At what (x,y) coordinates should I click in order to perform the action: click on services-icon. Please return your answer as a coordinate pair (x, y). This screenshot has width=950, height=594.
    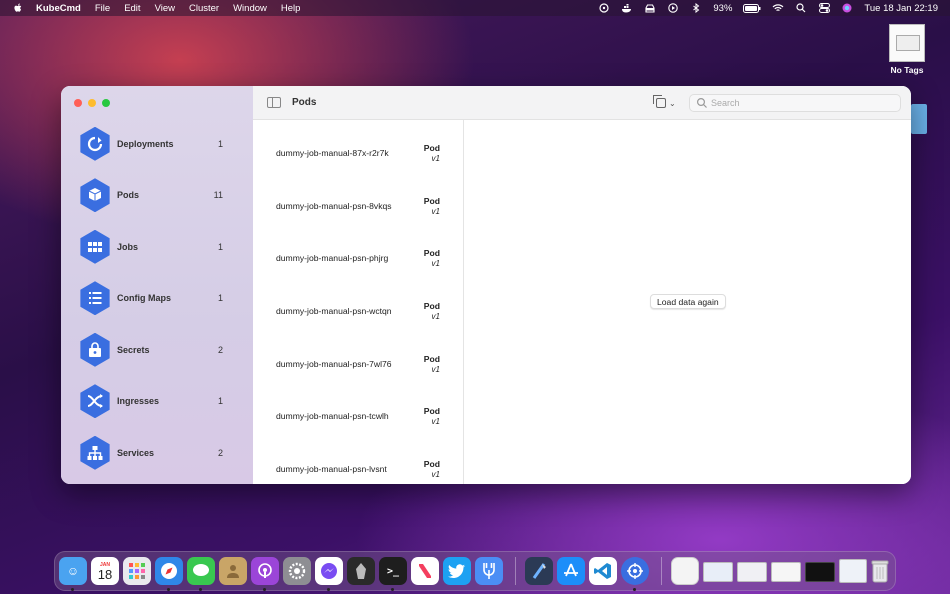
    Looking at the image, I should click on (95, 452).